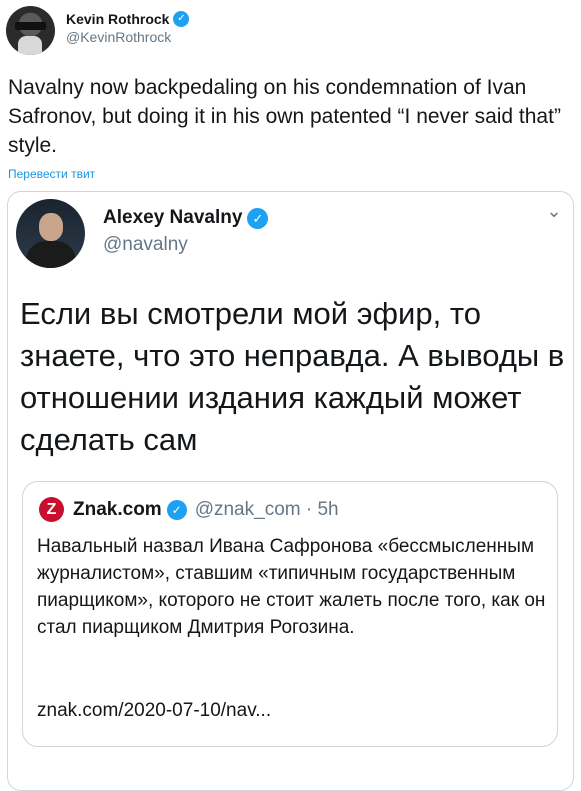 This screenshot has width=581, height=791. I want to click on author-handle: @navalny, so click(185, 245).